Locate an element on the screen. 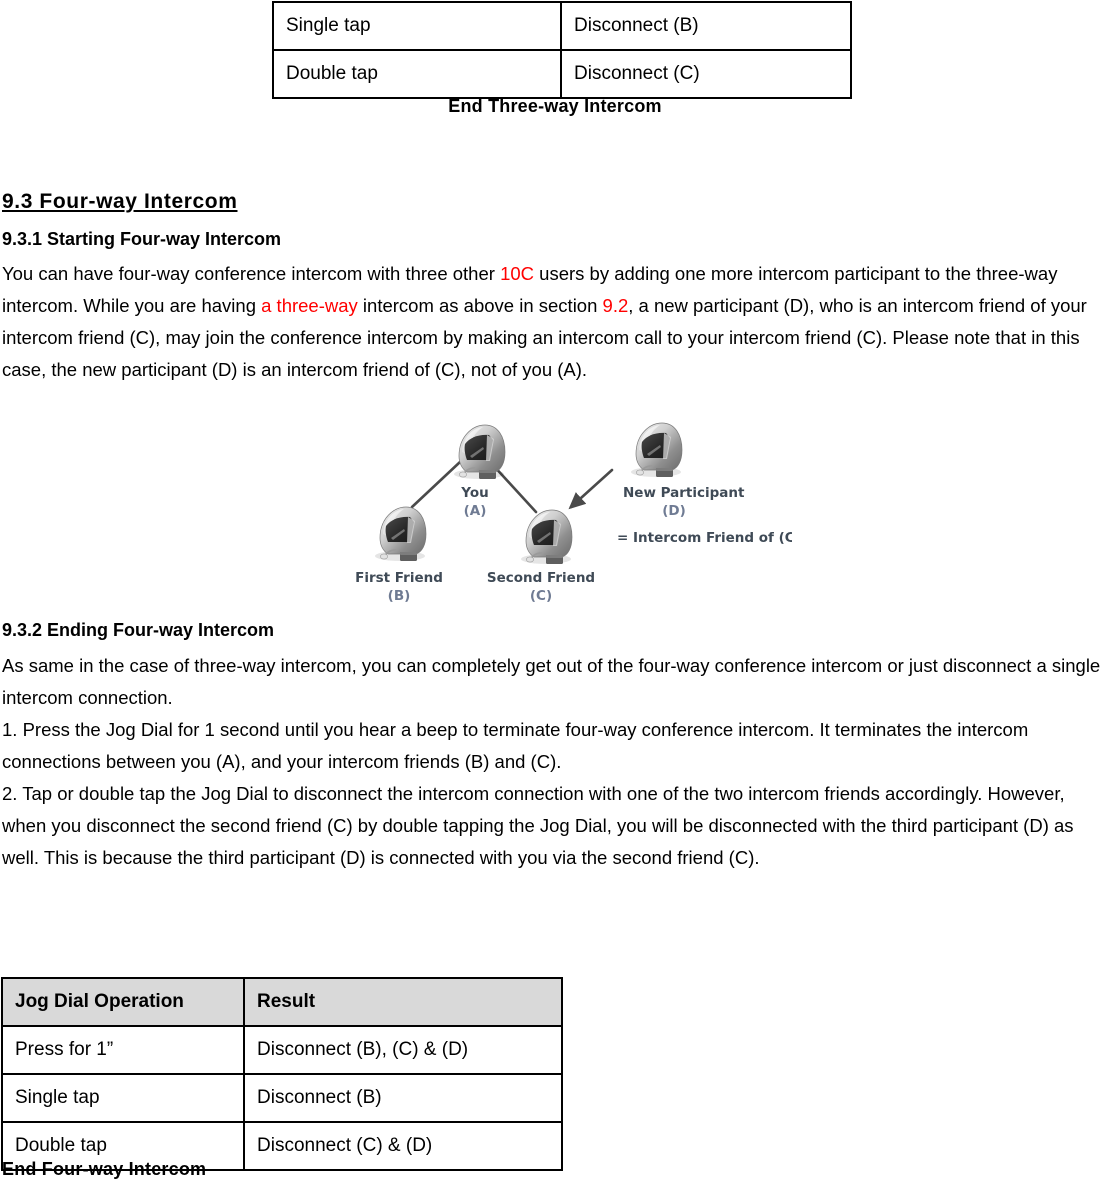 This screenshot has height=1187, width=1110. section-heading-9-3-2: 9.3.2 Ending Four-way Intercom is located at coordinates (138, 630).